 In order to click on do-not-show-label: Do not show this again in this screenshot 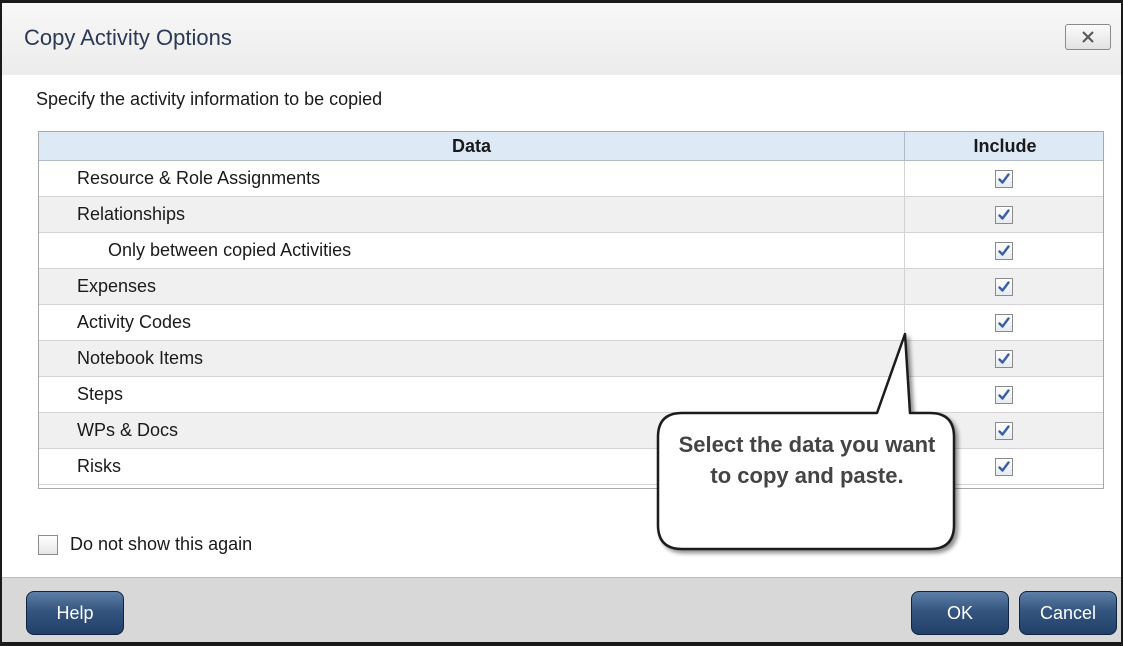, I will do `click(161, 544)`.